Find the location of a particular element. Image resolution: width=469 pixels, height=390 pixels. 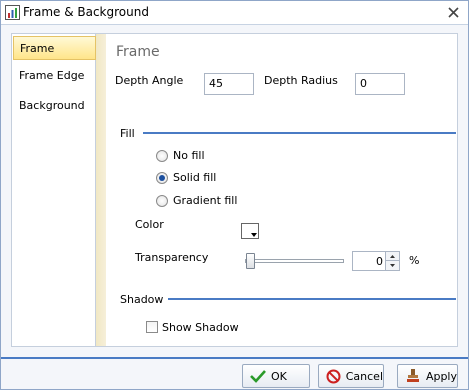

spin-down-button is located at coordinates (392, 265).